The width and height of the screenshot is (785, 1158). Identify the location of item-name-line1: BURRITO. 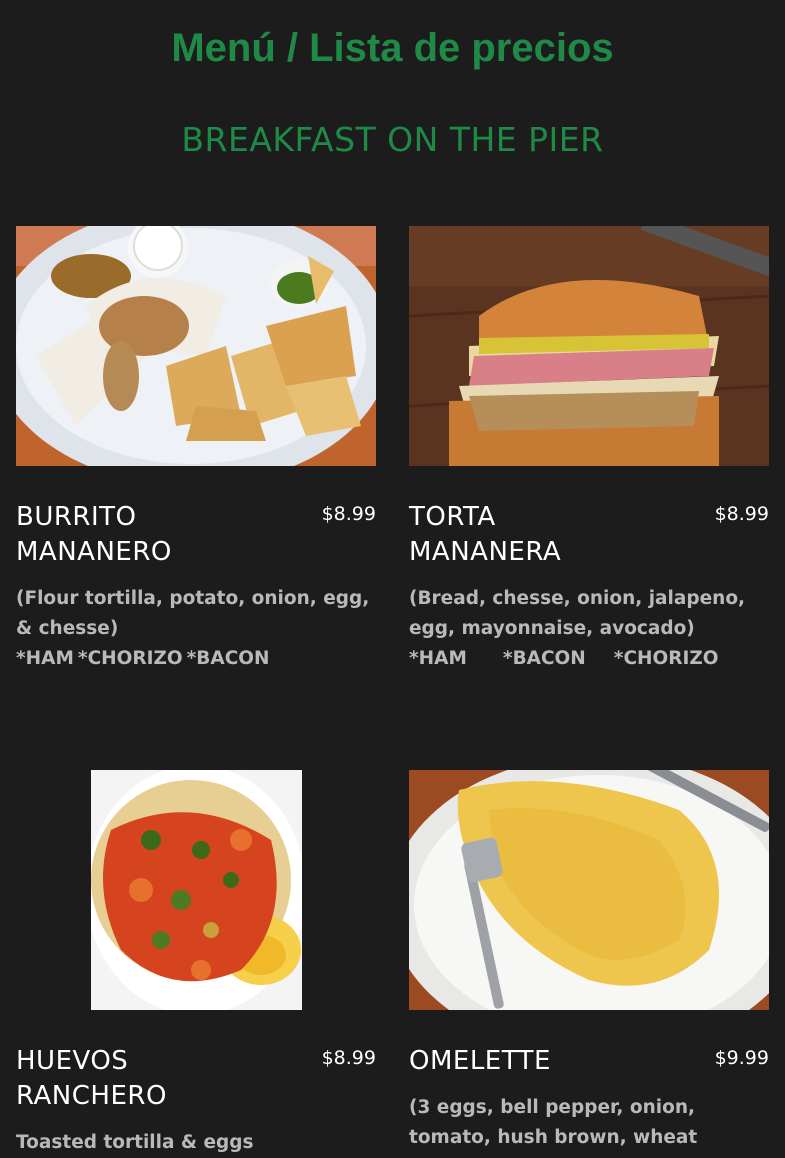
(76, 517).